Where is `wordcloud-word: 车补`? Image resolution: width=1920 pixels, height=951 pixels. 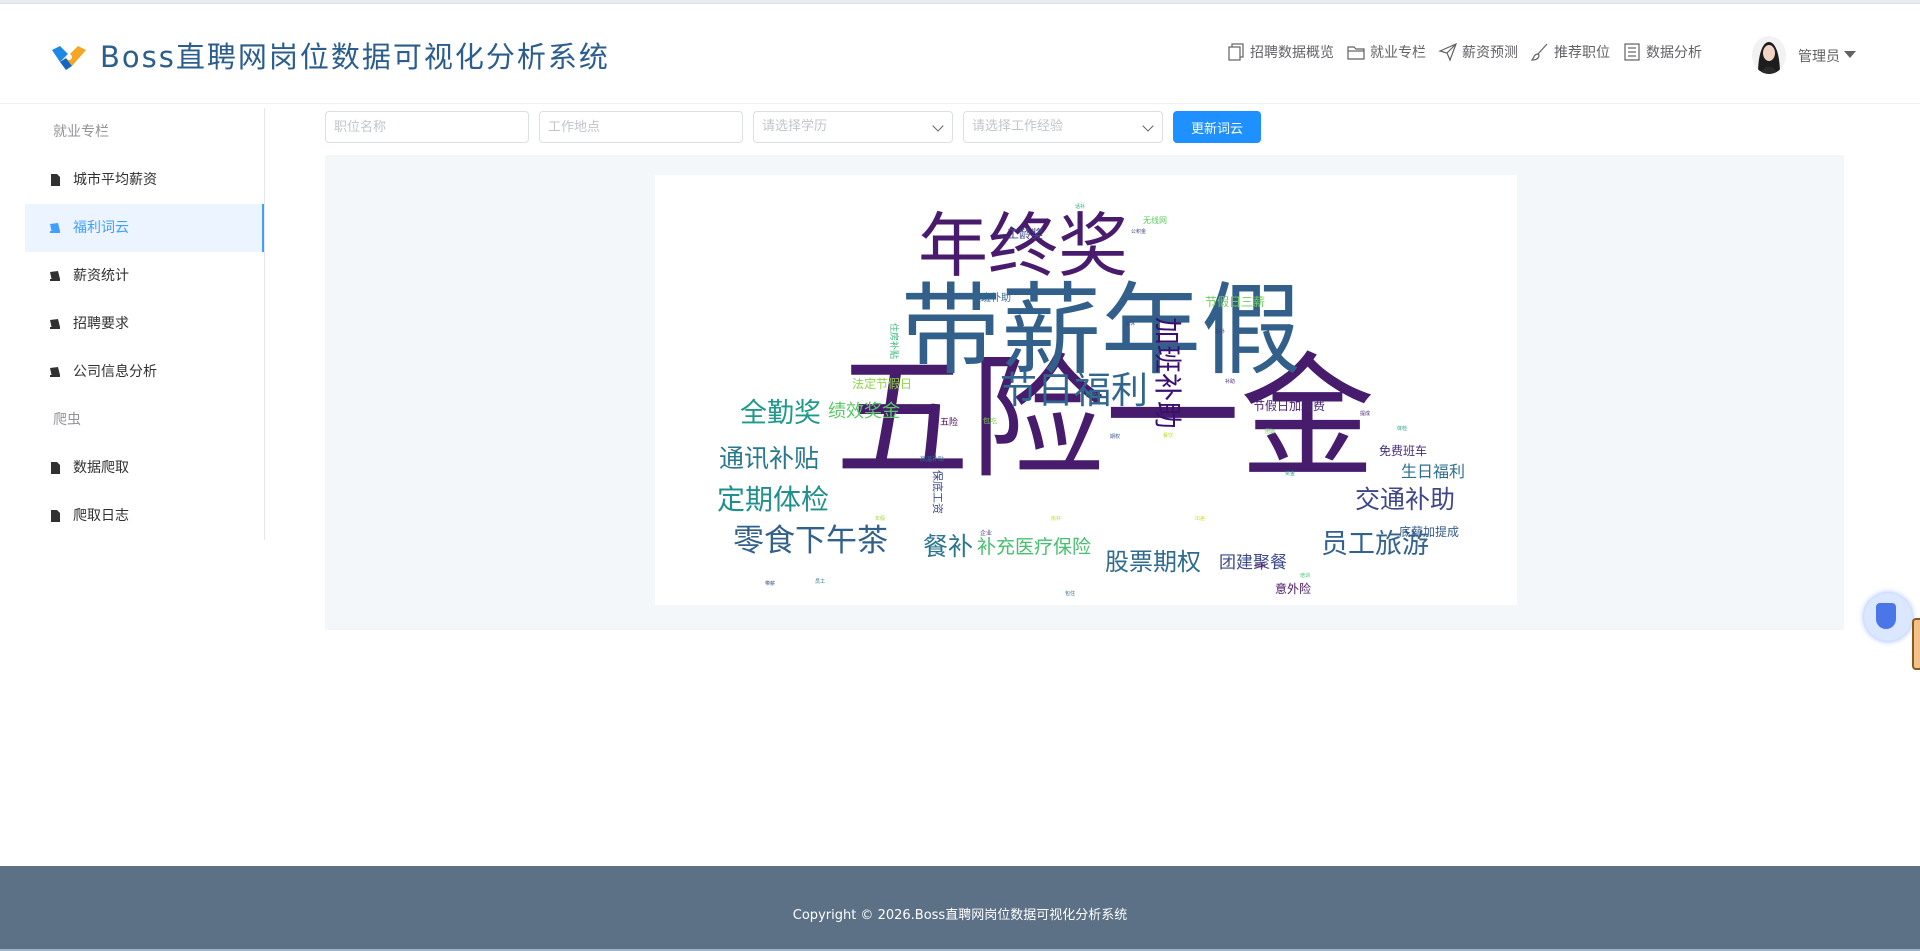 wordcloud-word: 车补 is located at coordinates (1220, 331).